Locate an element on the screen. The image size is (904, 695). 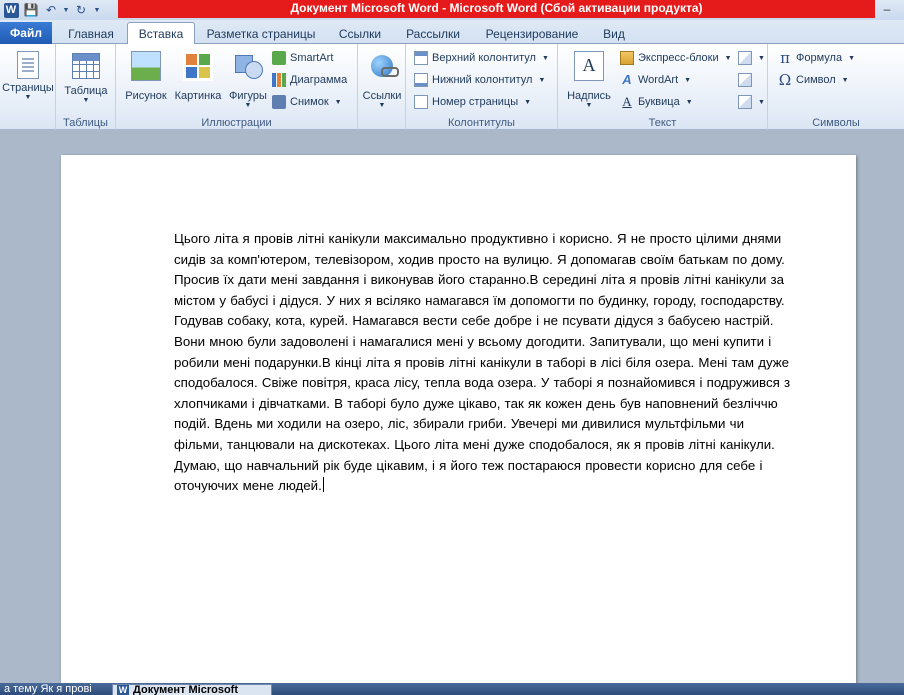
word-app-icon: W is located at coordinates (11, 10).